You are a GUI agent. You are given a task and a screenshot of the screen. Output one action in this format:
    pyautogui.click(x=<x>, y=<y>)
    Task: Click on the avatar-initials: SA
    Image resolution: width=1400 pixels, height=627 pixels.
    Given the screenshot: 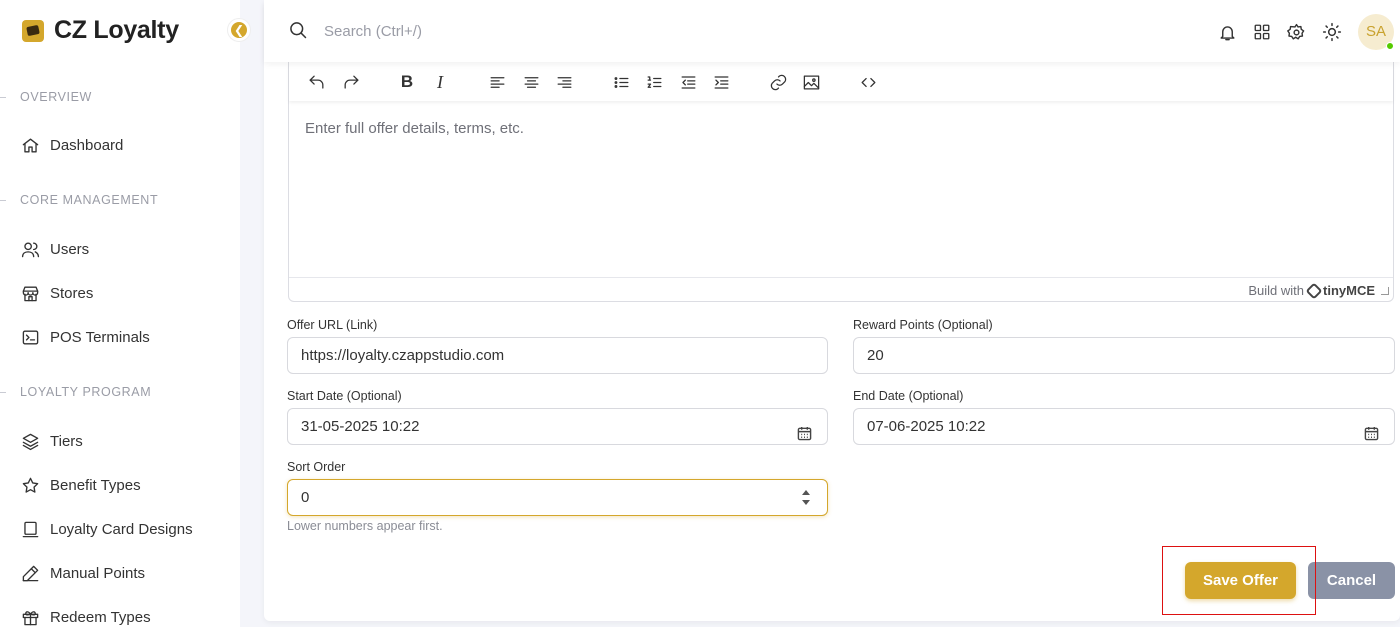 What is the action you would take?
    pyautogui.click(x=1375, y=31)
    